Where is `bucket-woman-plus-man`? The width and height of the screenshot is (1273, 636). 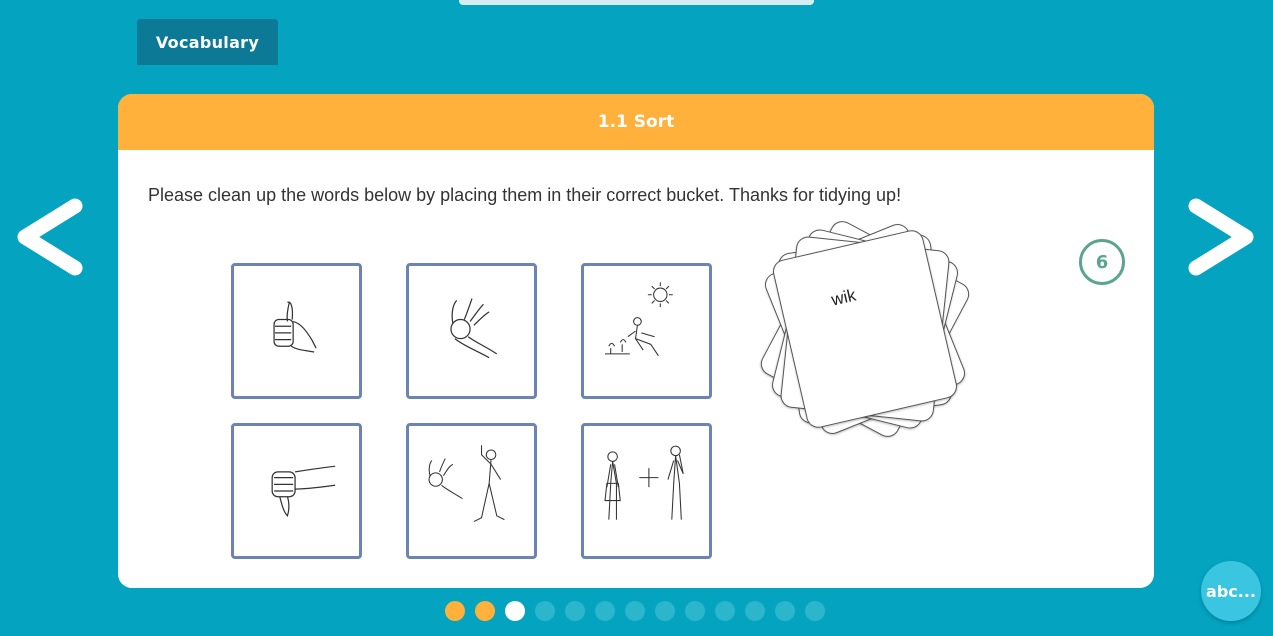 bucket-woman-plus-man is located at coordinates (646, 491).